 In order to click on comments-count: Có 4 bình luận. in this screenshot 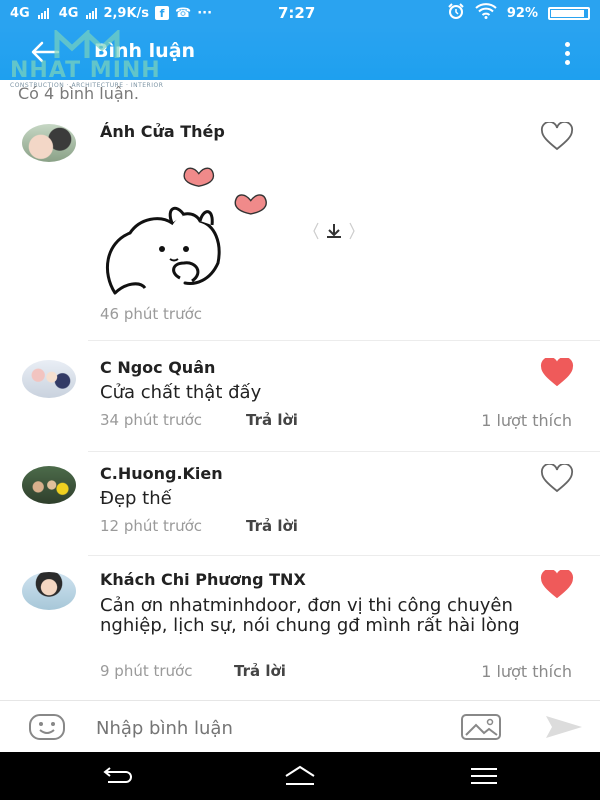, I will do `click(78, 93)`.